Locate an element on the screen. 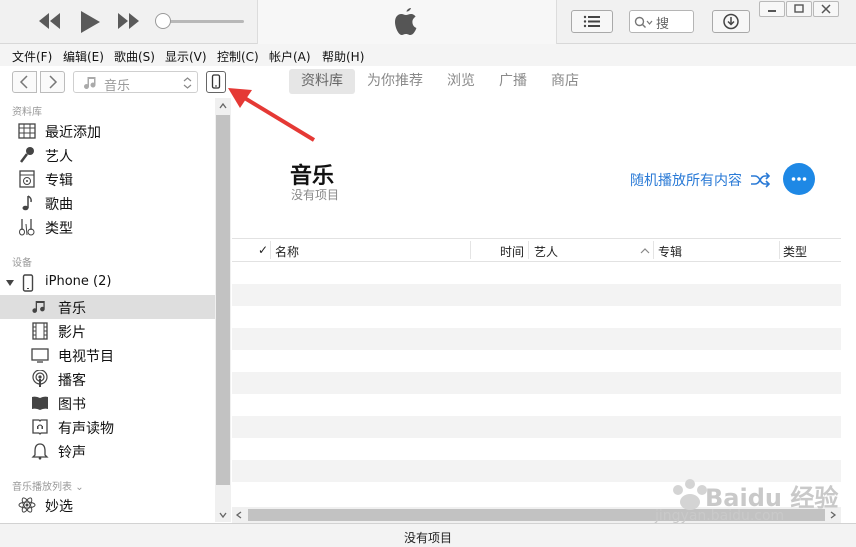 This screenshot has width=856, height=547. page-subtitle: 没有项目 is located at coordinates (315, 195).